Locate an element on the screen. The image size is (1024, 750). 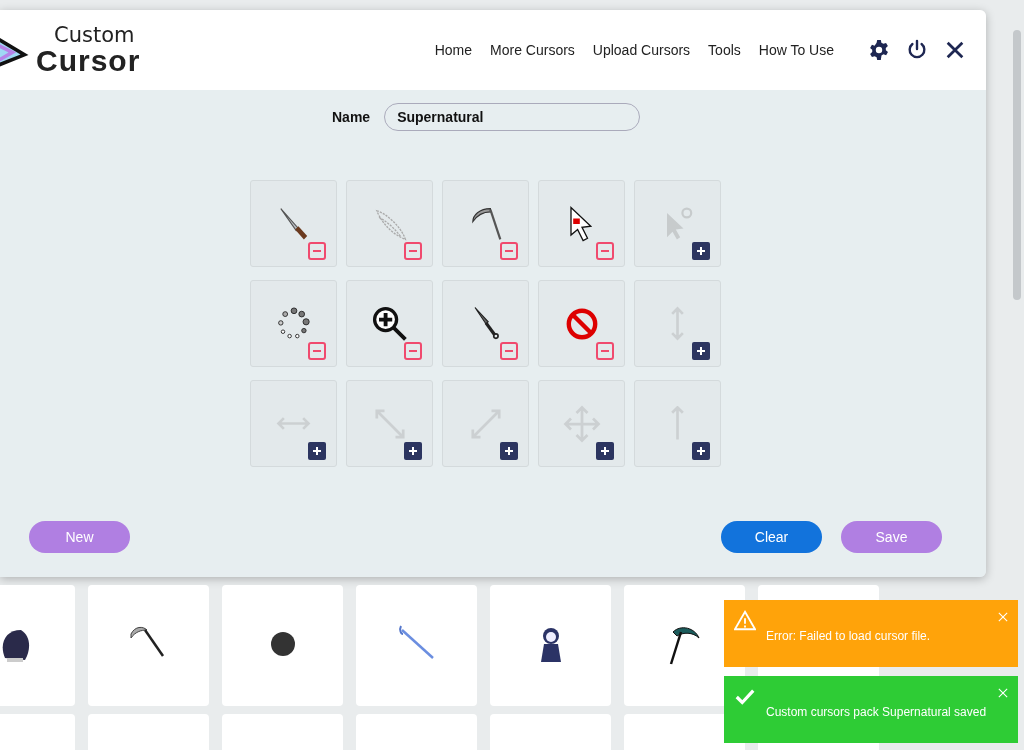
nav-link: Home is located at coordinates (453, 50).